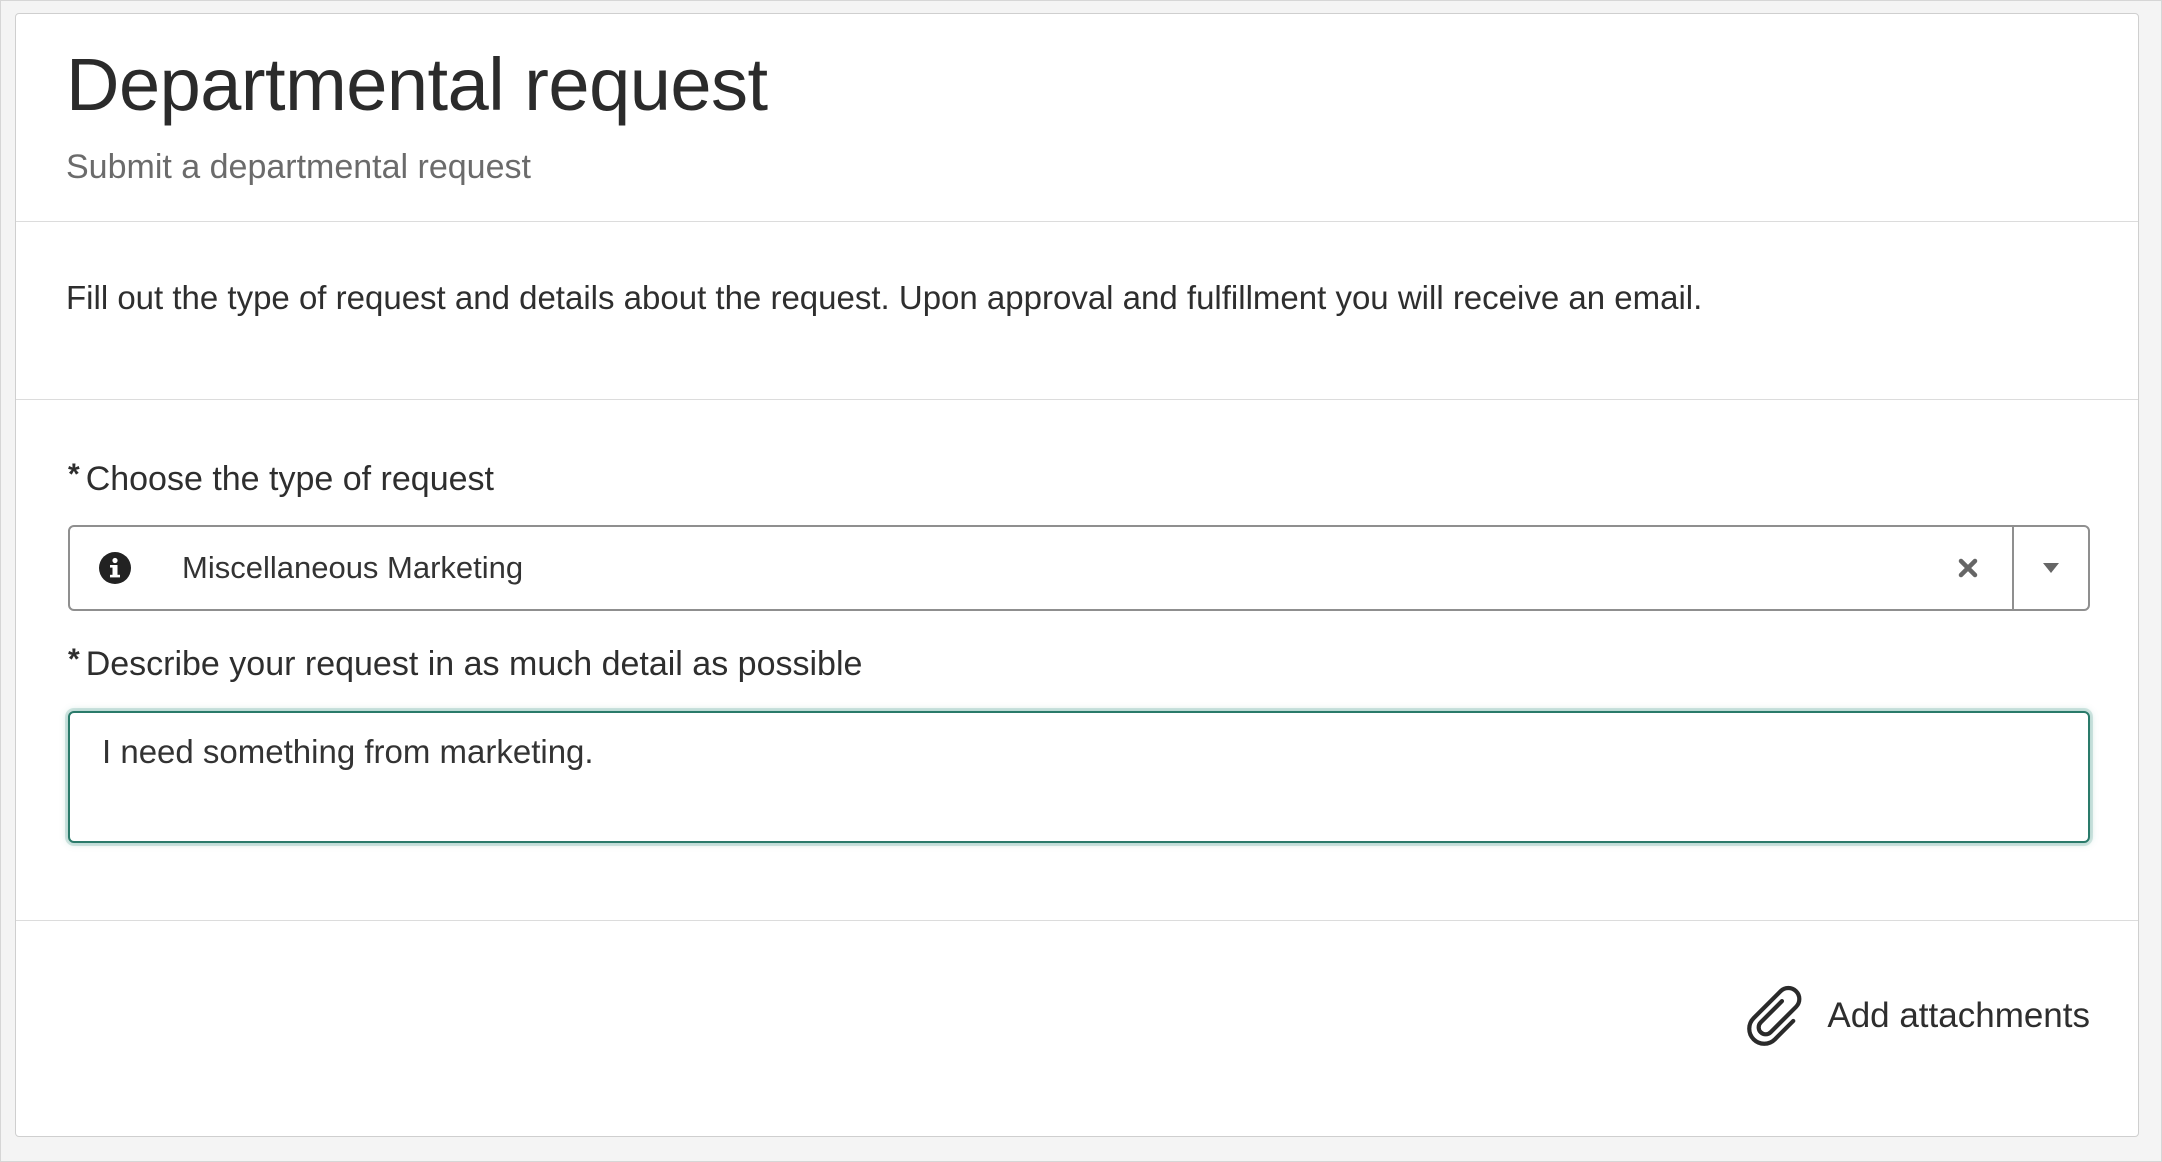 Image resolution: width=2162 pixels, height=1162 pixels. I want to click on clear-selection-button, so click(1968, 568).